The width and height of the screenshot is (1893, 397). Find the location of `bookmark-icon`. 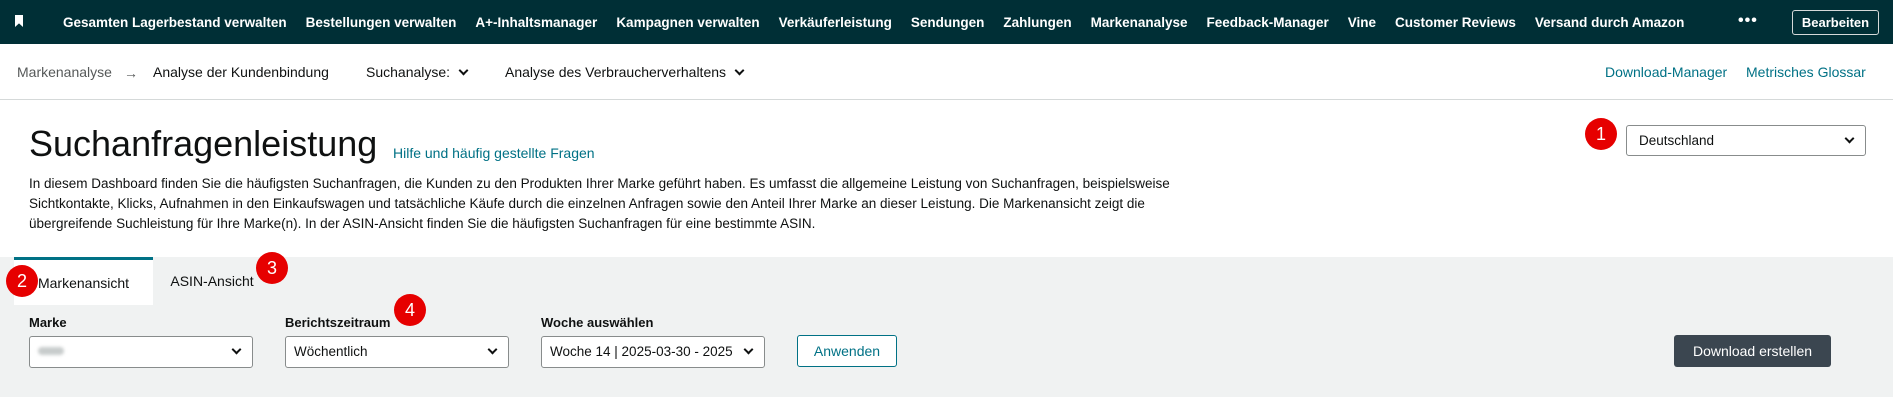

bookmark-icon is located at coordinates (19, 21).